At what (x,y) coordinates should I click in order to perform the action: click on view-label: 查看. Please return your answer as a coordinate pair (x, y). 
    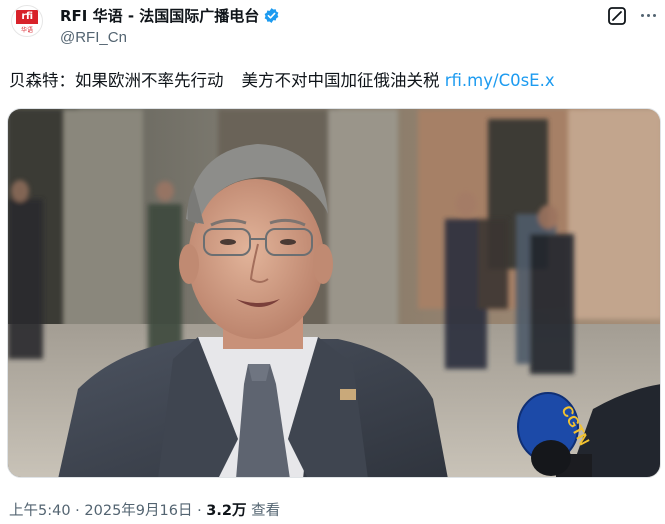
    Looking at the image, I should click on (263, 511).